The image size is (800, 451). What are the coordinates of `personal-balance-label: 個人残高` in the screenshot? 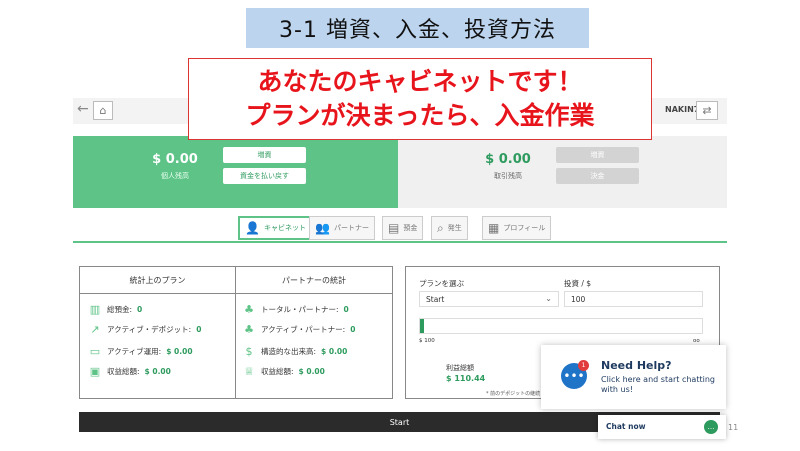 It's located at (175, 176).